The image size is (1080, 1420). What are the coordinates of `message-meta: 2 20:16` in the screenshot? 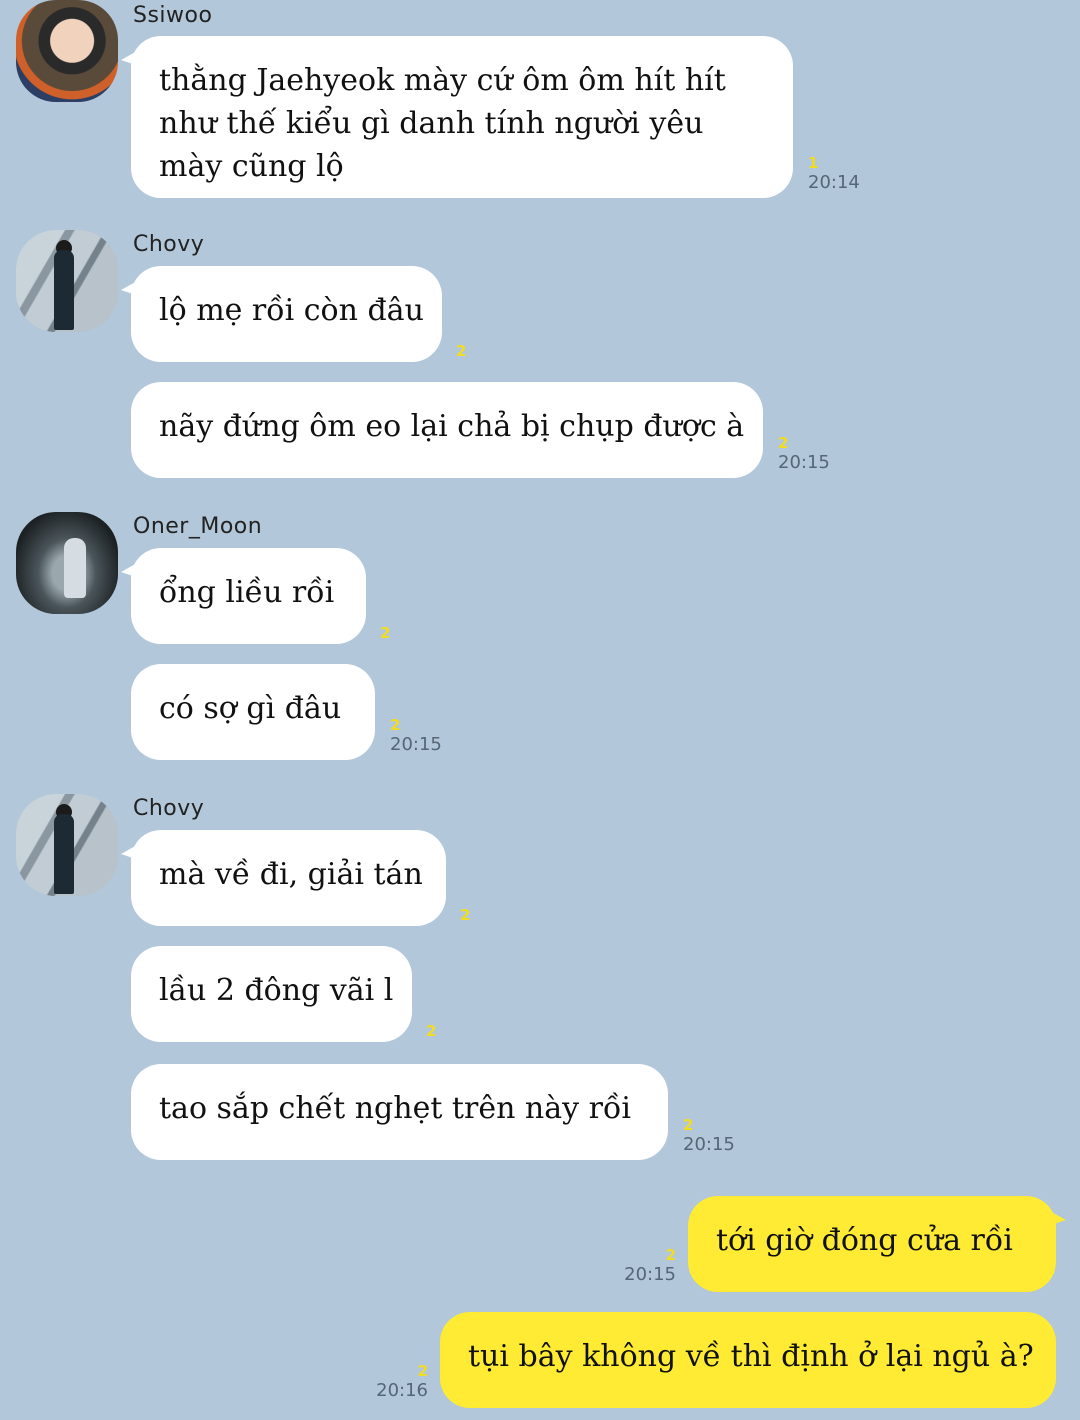 It's located at (395, 1381).